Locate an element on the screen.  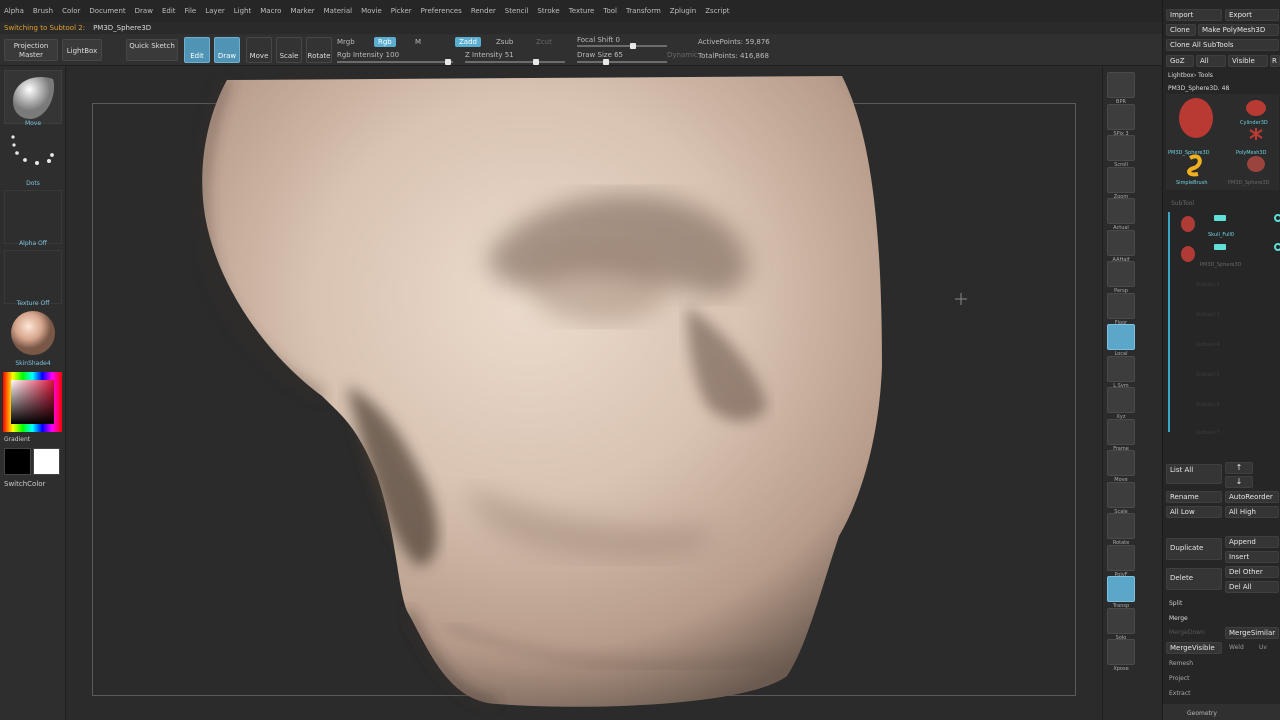
view-scale-icon is located at coordinates (1121, 494).